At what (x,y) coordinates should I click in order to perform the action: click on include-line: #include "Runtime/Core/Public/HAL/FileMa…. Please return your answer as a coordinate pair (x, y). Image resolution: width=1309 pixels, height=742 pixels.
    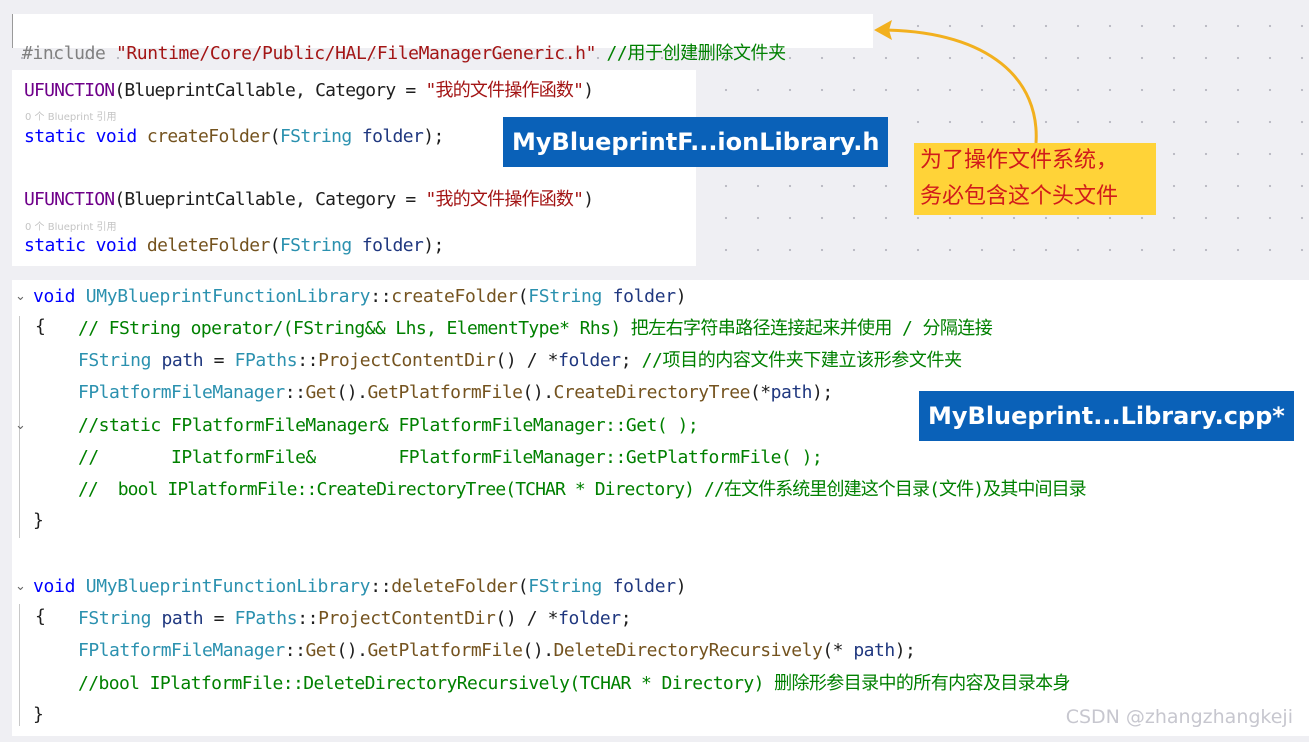
    Looking at the image, I should click on (404, 42).